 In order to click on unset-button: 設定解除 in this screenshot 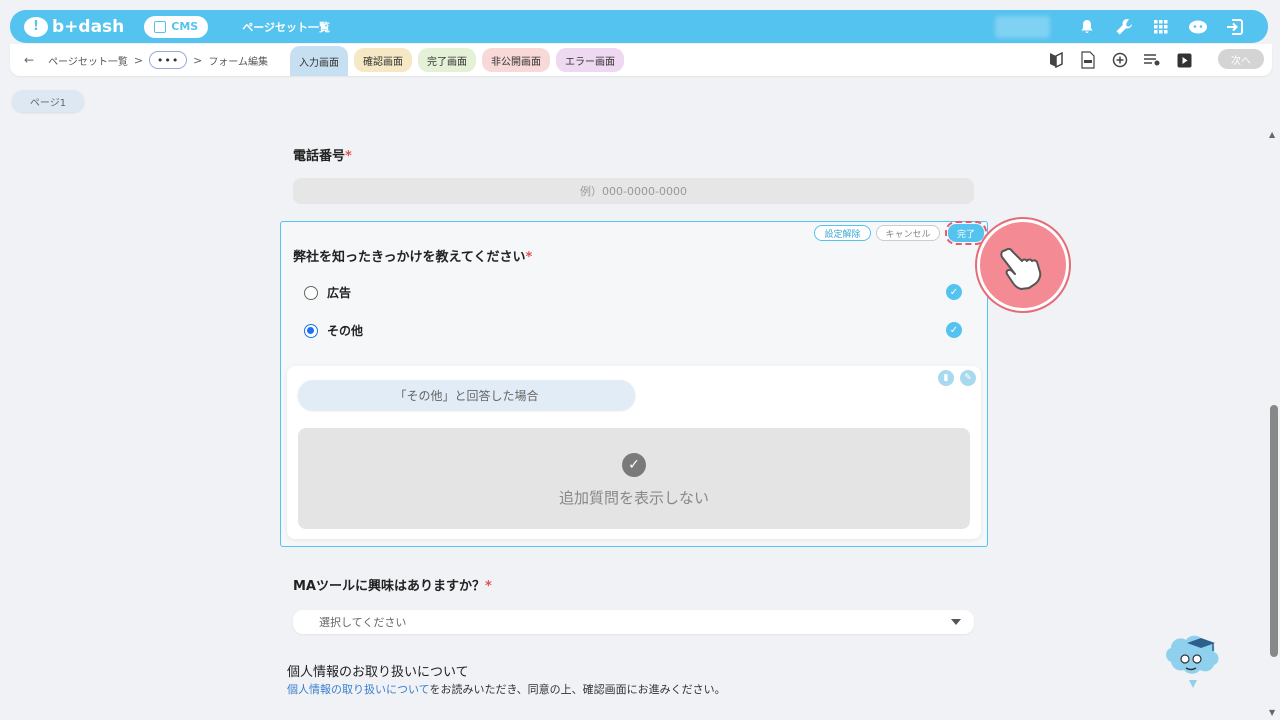, I will do `click(842, 233)`.